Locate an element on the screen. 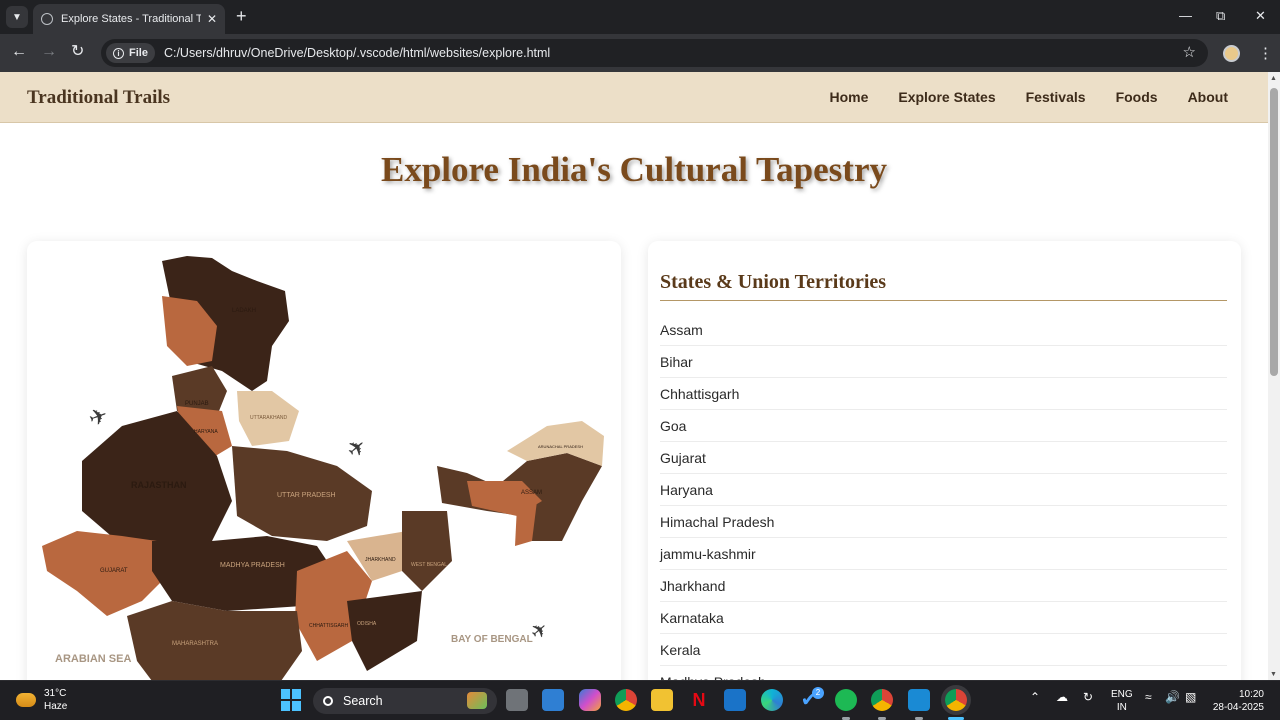 This screenshot has height=720, width=1280. notification-badge: 2 is located at coordinates (818, 693).